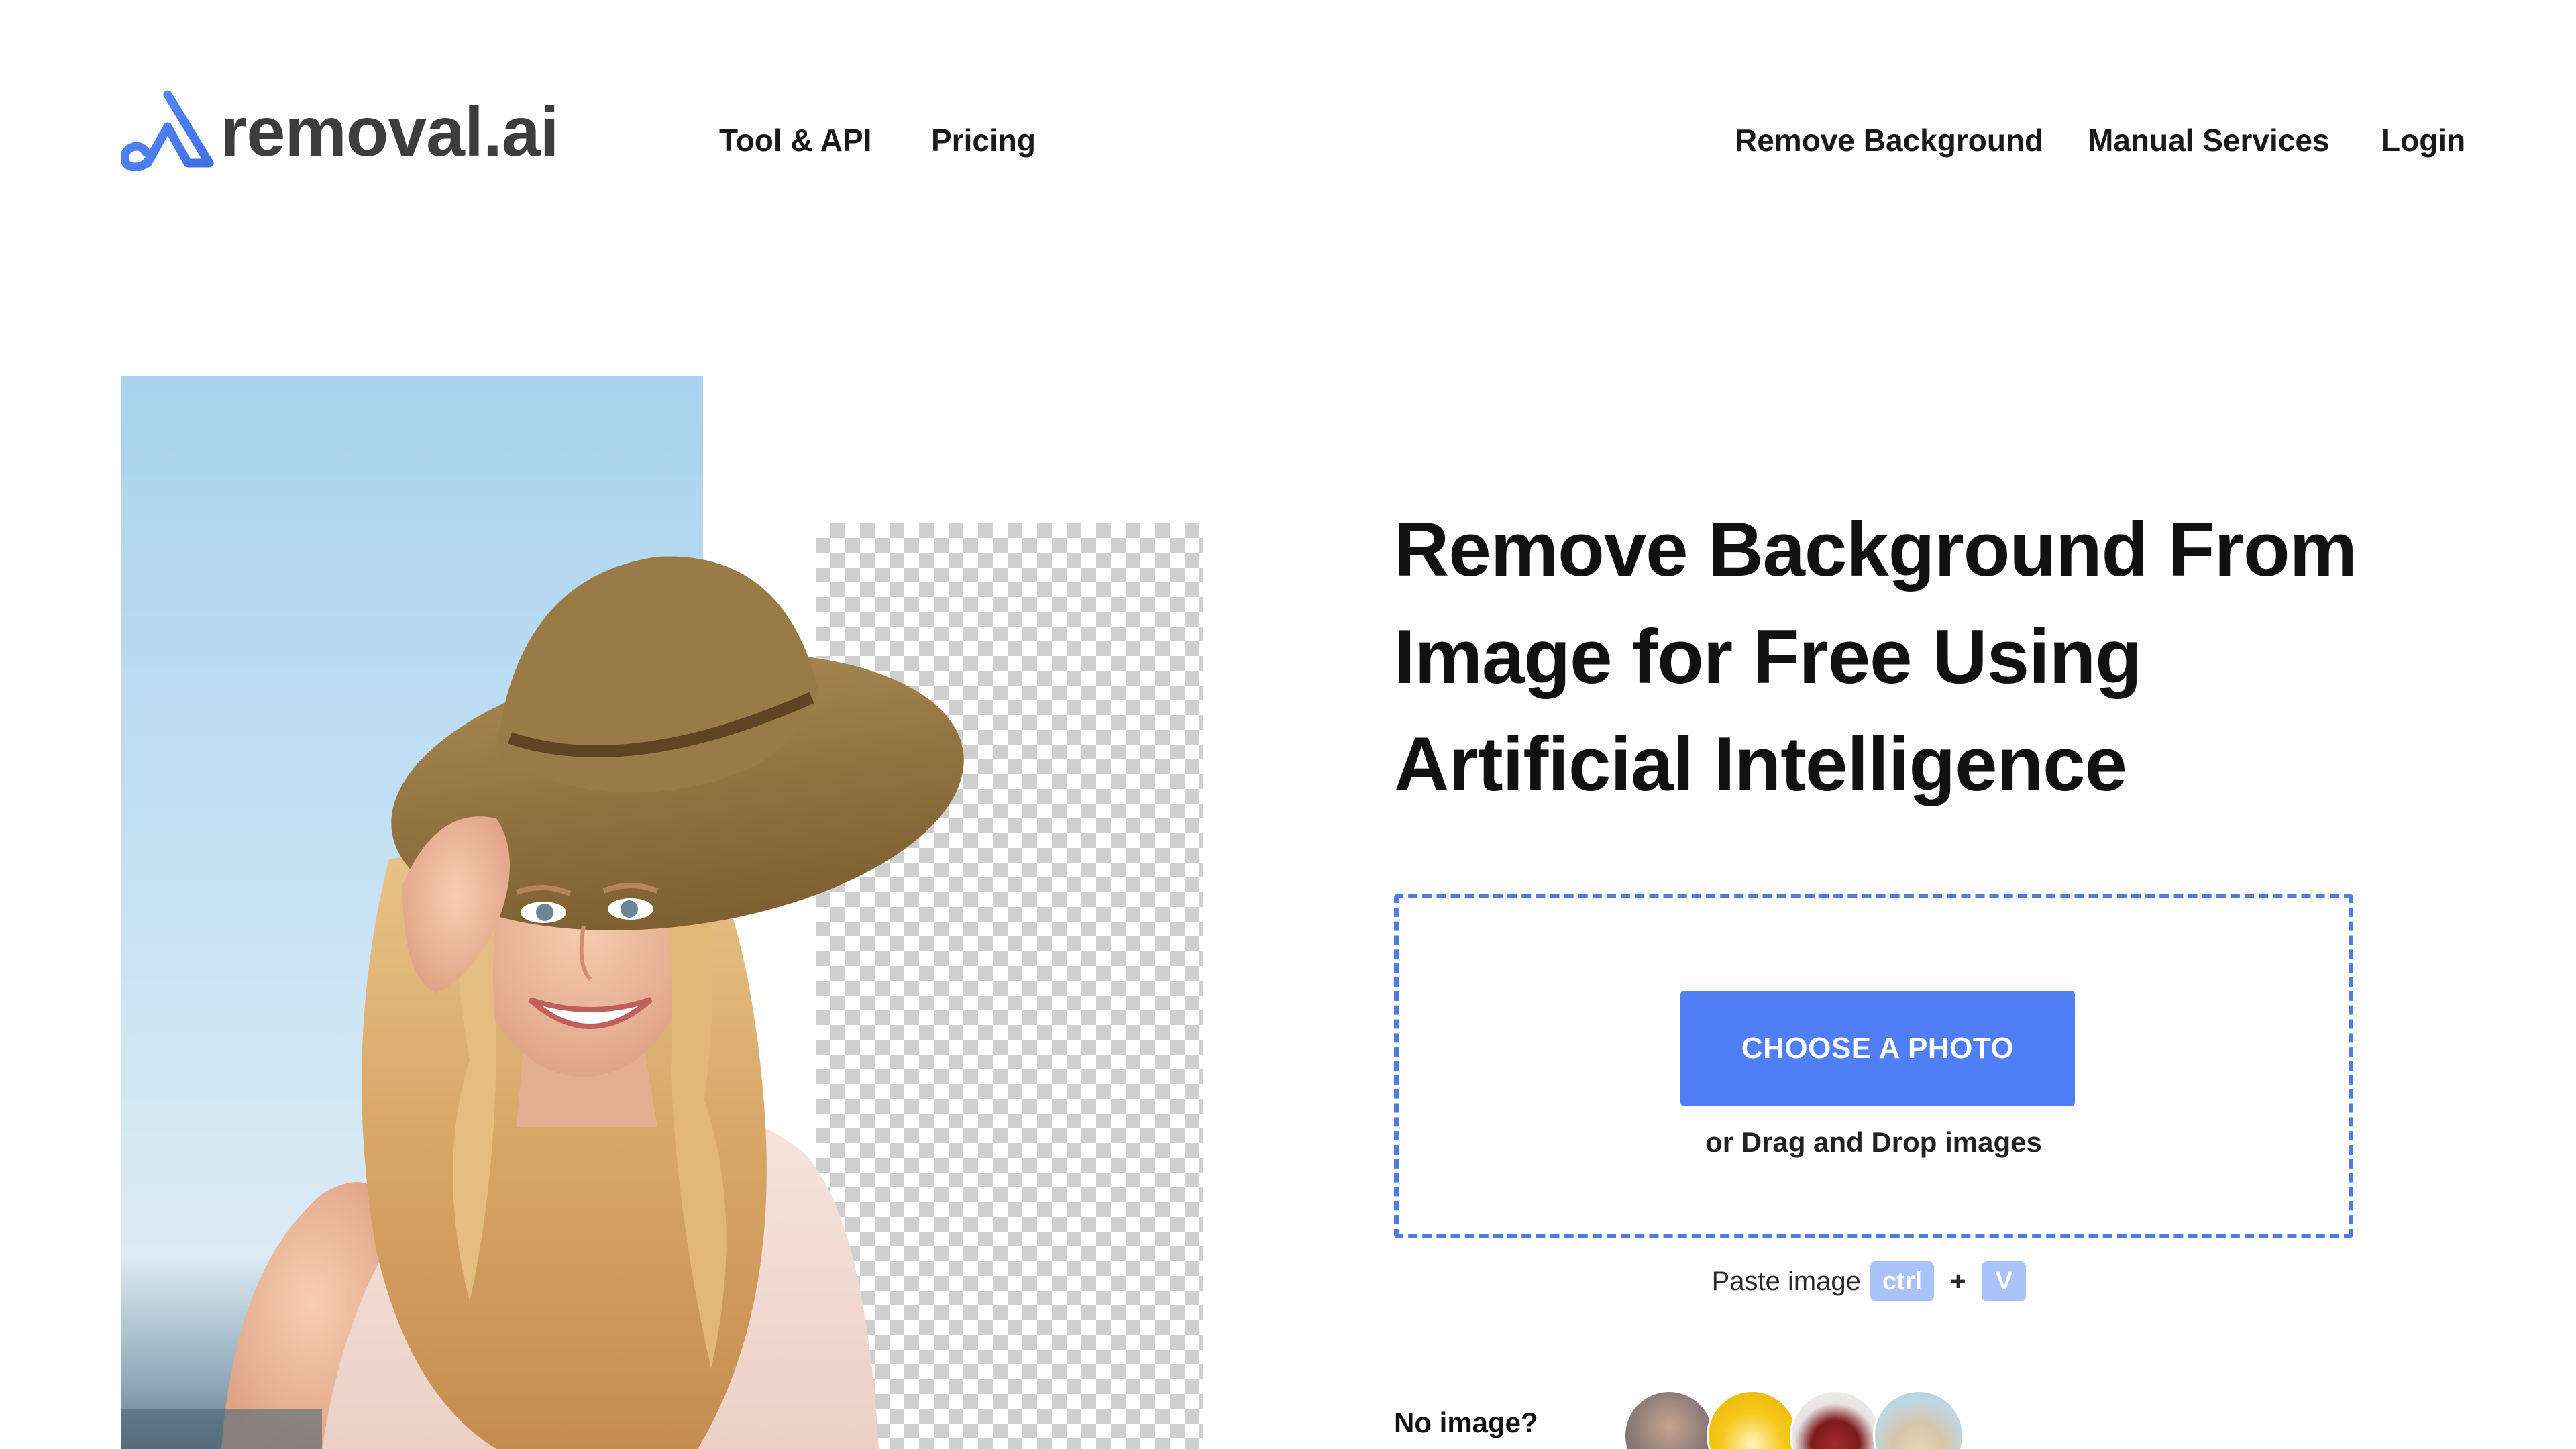 The width and height of the screenshot is (2576, 1449). What do you see at coordinates (1466, 1422) in the screenshot?
I see `no-image-label: No image?` at bounding box center [1466, 1422].